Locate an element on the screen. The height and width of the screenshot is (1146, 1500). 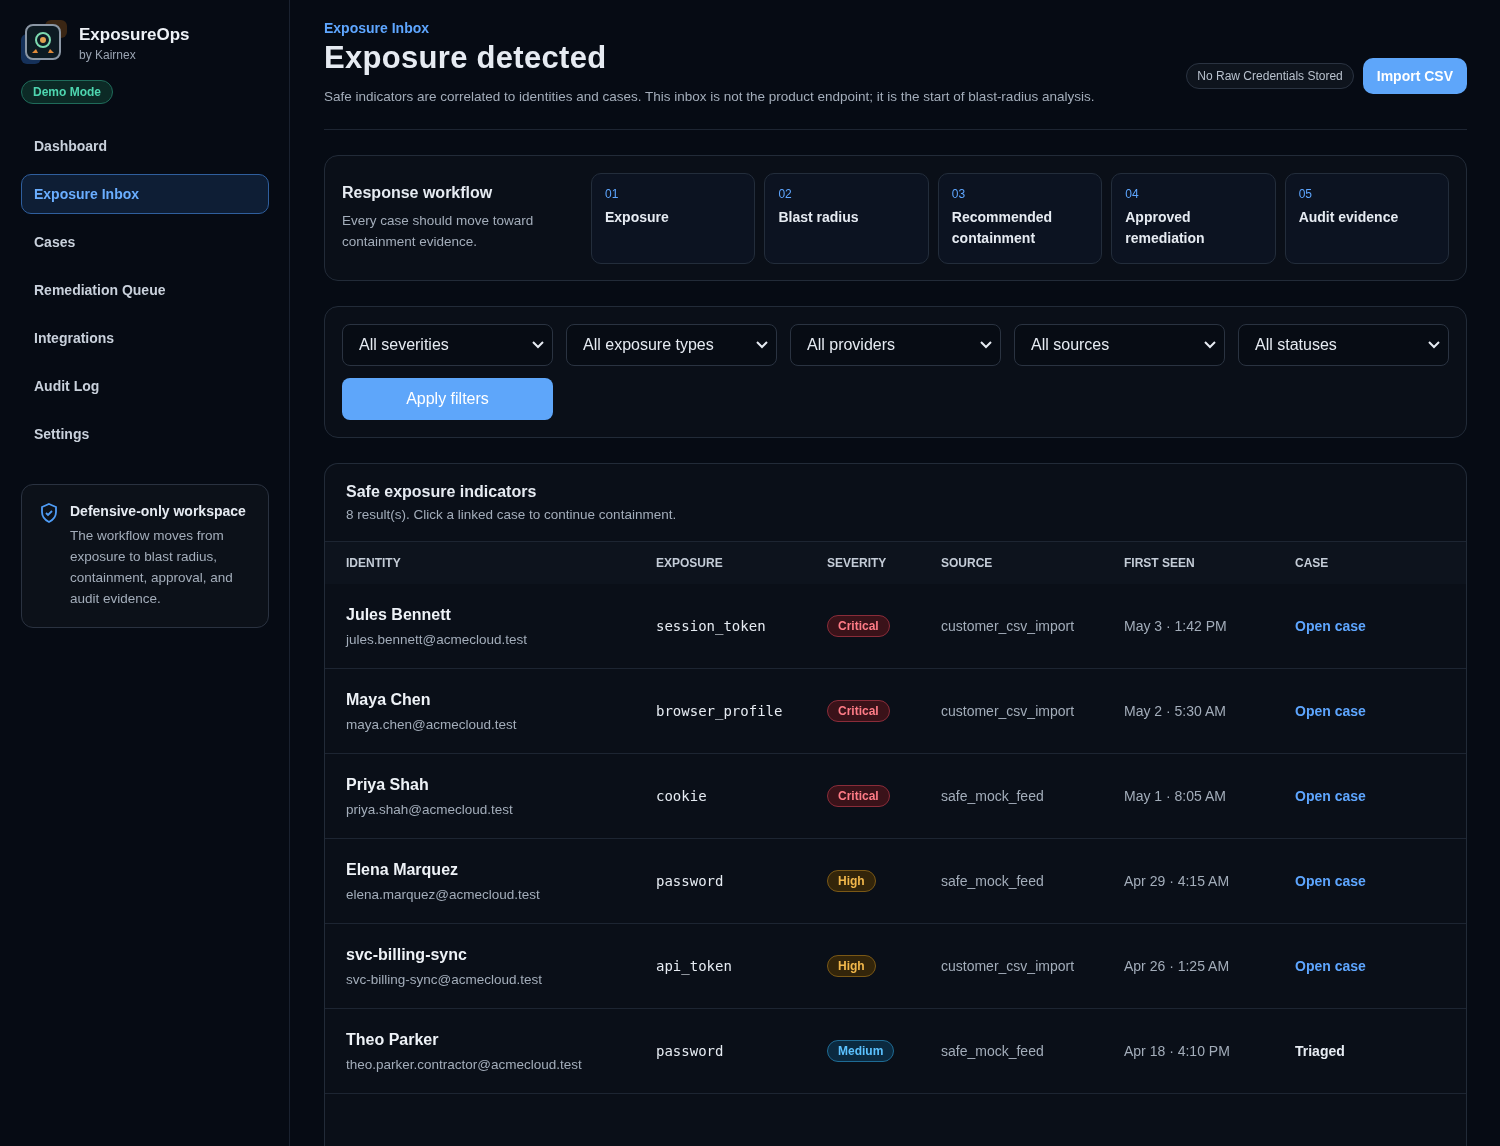
logo-icon is located at coordinates (44, 43).